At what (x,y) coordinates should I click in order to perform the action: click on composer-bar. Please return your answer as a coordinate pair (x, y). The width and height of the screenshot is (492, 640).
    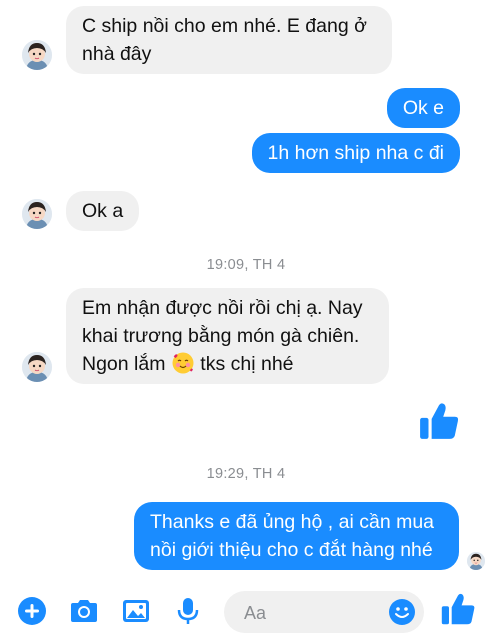
    Looking at the image, I should click on (246, 612).